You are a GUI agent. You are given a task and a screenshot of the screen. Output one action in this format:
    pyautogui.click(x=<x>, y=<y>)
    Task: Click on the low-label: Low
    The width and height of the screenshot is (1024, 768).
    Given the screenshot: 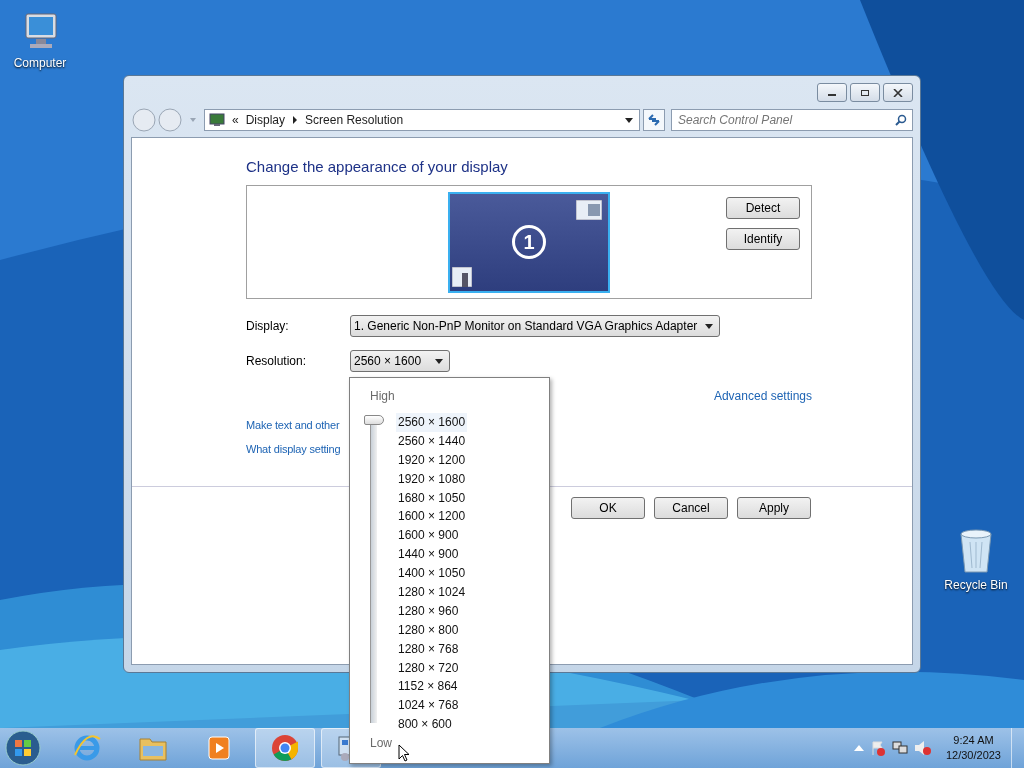 What is the action you would take?
    pyautogui.click(x=381, y=743)
    